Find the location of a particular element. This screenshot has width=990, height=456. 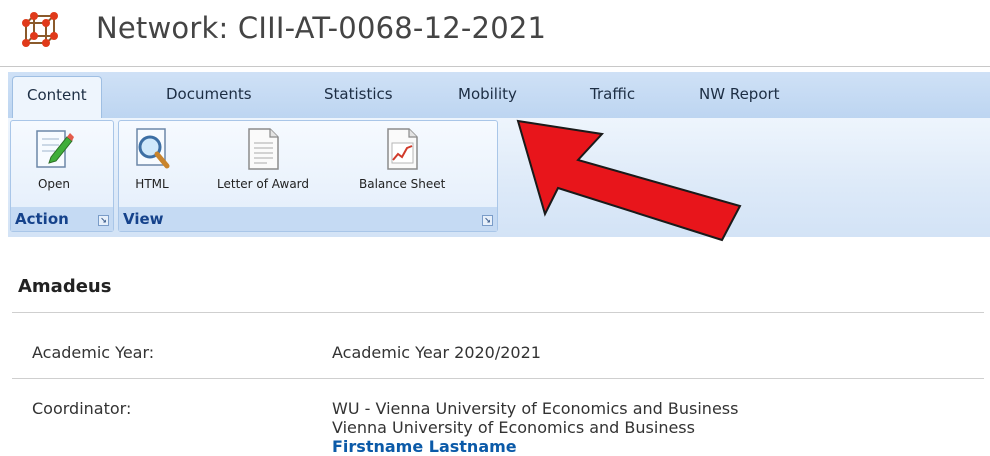

open-button-label: Open is located at coordinates (54, 184).